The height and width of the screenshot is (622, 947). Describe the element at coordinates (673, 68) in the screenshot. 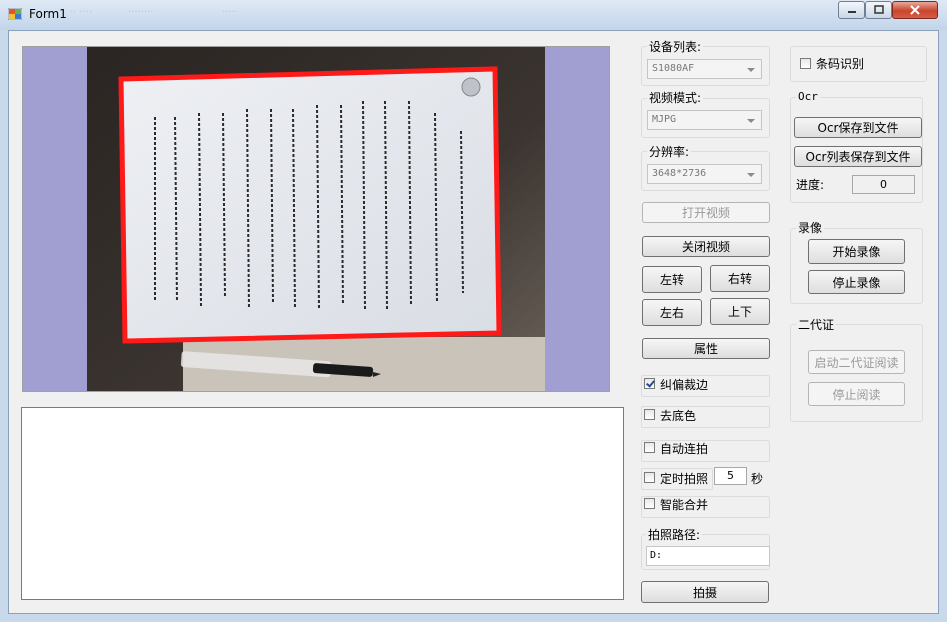

I see `device-dropdown-value: S1080AF` at that location.